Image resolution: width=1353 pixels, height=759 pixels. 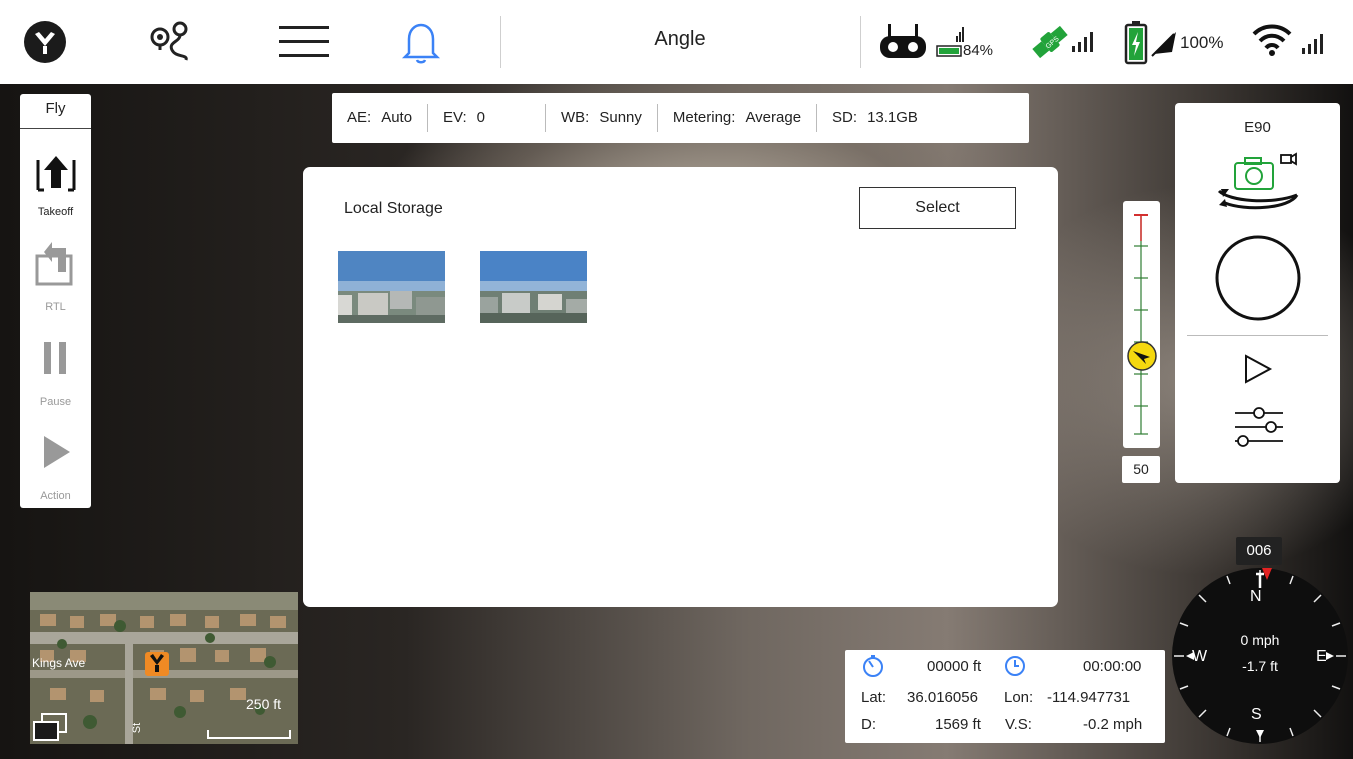 I want to click on vs-label: V.S:, so click(x=1018, y=724).